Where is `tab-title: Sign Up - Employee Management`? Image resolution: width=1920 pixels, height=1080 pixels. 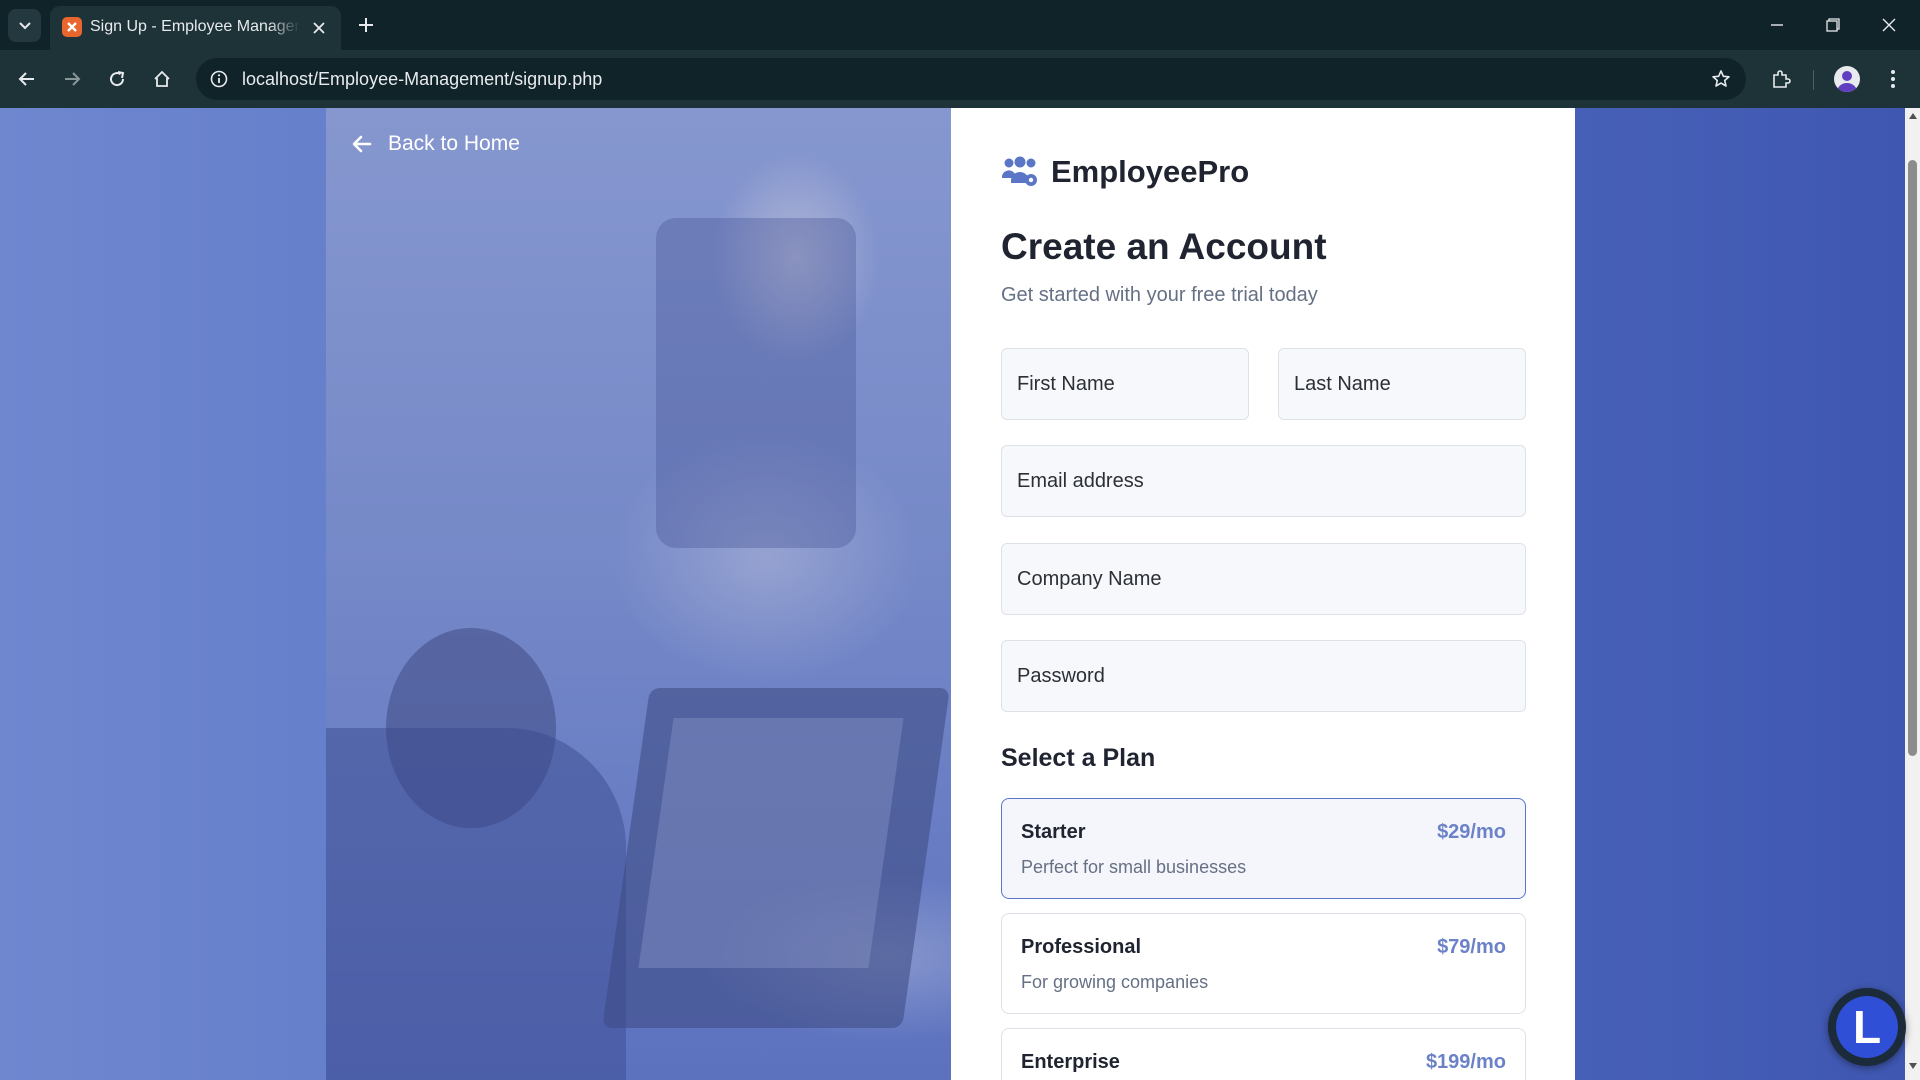 tab-title: Sign Up - Employee Management is located at coordinates (195, 26).